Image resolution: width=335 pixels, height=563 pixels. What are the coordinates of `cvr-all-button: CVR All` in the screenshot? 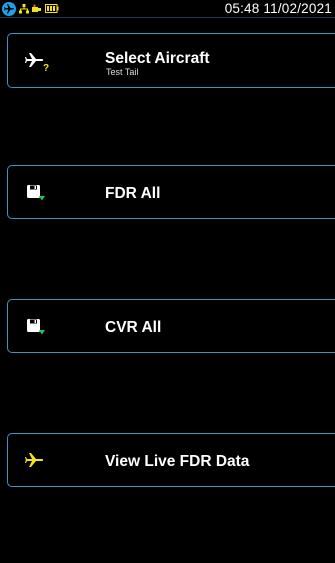 It's located at (171, 326).